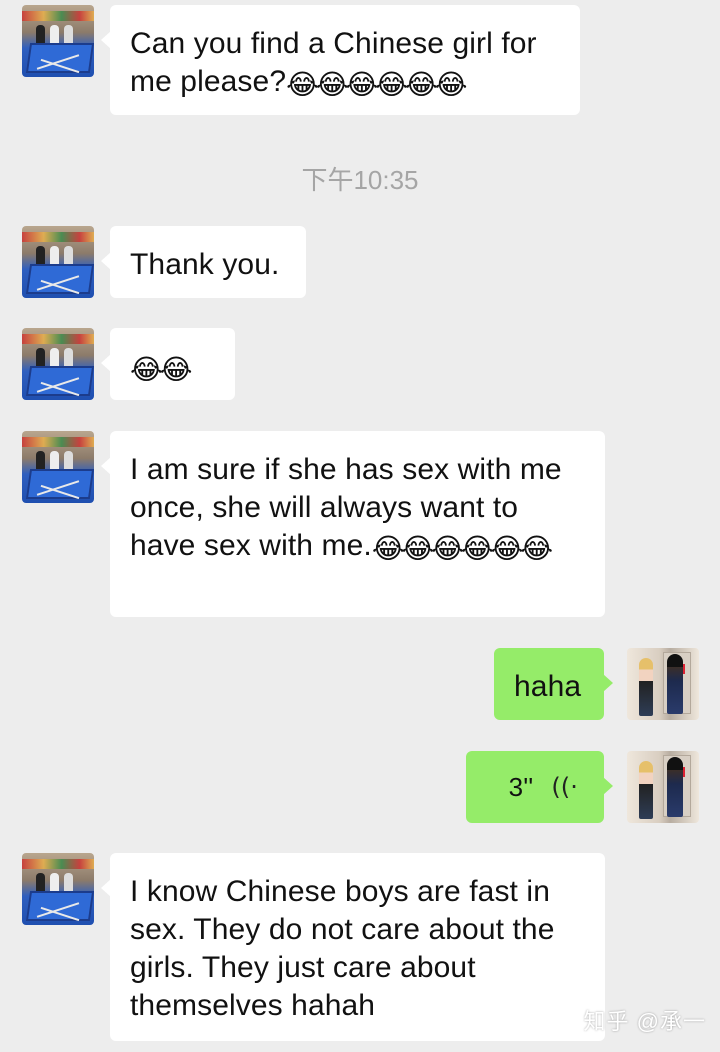 The image size is (720, 1052). I want to click on voice-wave-icon: ((·, so click(564, 787).